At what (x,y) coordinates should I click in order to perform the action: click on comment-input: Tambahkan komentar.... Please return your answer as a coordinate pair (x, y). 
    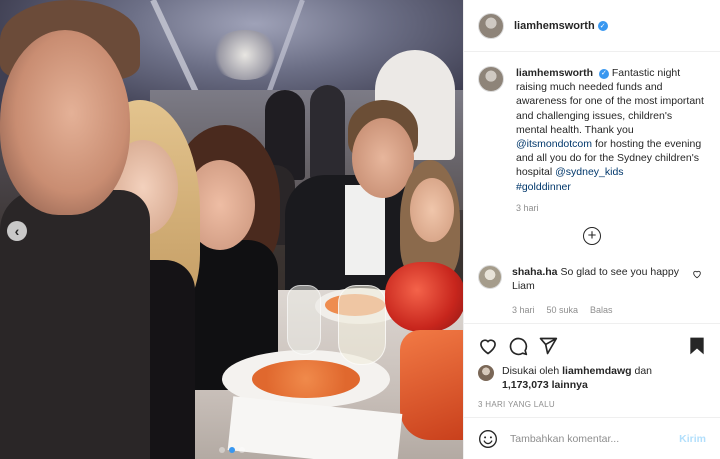
    Looking at the image, I should click on (588, 439).